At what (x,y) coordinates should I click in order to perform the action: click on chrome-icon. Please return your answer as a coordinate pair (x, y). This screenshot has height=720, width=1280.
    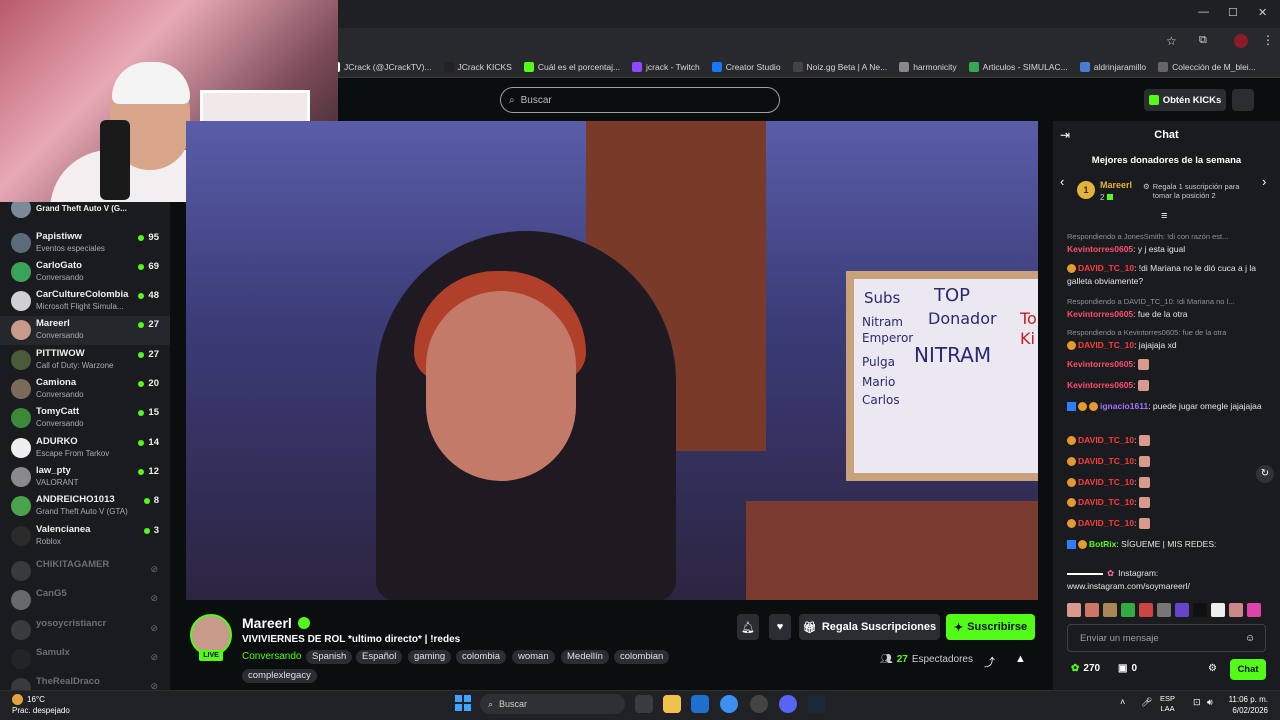
    Looking at the image, I should click on (729, 704).